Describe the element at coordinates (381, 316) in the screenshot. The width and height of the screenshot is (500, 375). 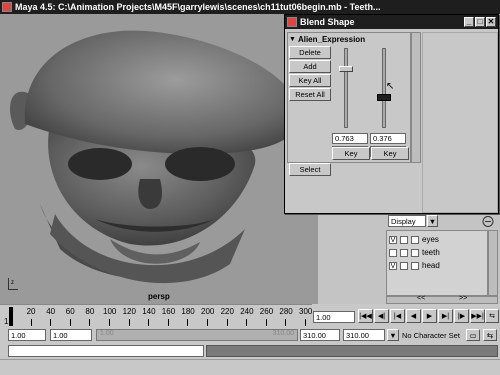
I see `step-back-key-button: ◀|` at that location.